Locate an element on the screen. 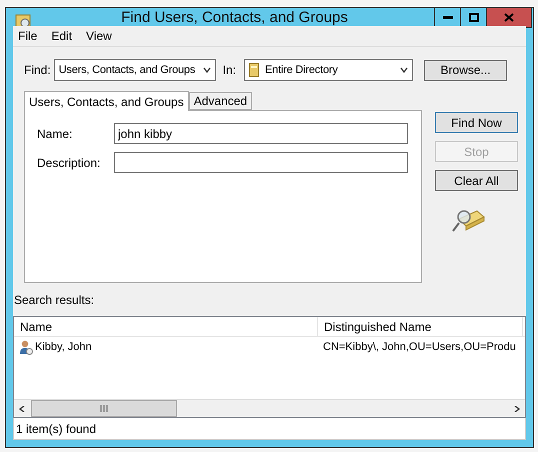 The height and width of the screenshot is (452, 538). action-button: Find Now is located at coordinates (476, 122).